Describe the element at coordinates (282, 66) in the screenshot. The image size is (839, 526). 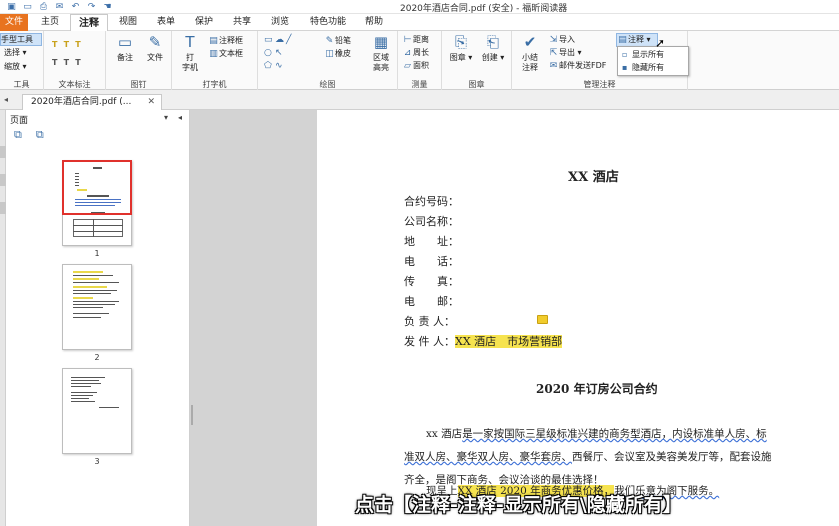
I see `polyline-icon: ∿` at that location.